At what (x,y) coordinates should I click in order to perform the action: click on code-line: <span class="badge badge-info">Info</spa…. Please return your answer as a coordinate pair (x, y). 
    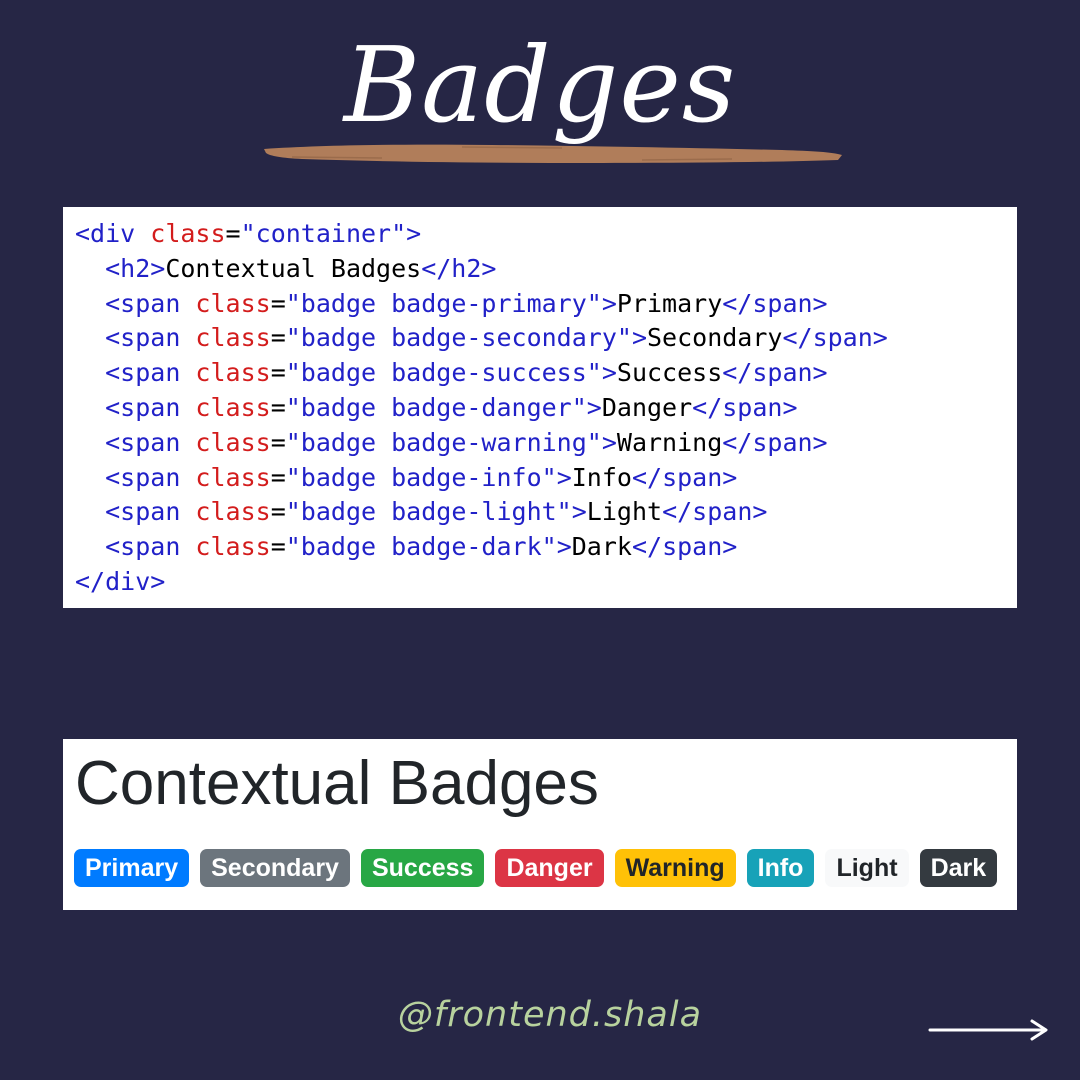
    Looking at the image, I should click on (546, 478).